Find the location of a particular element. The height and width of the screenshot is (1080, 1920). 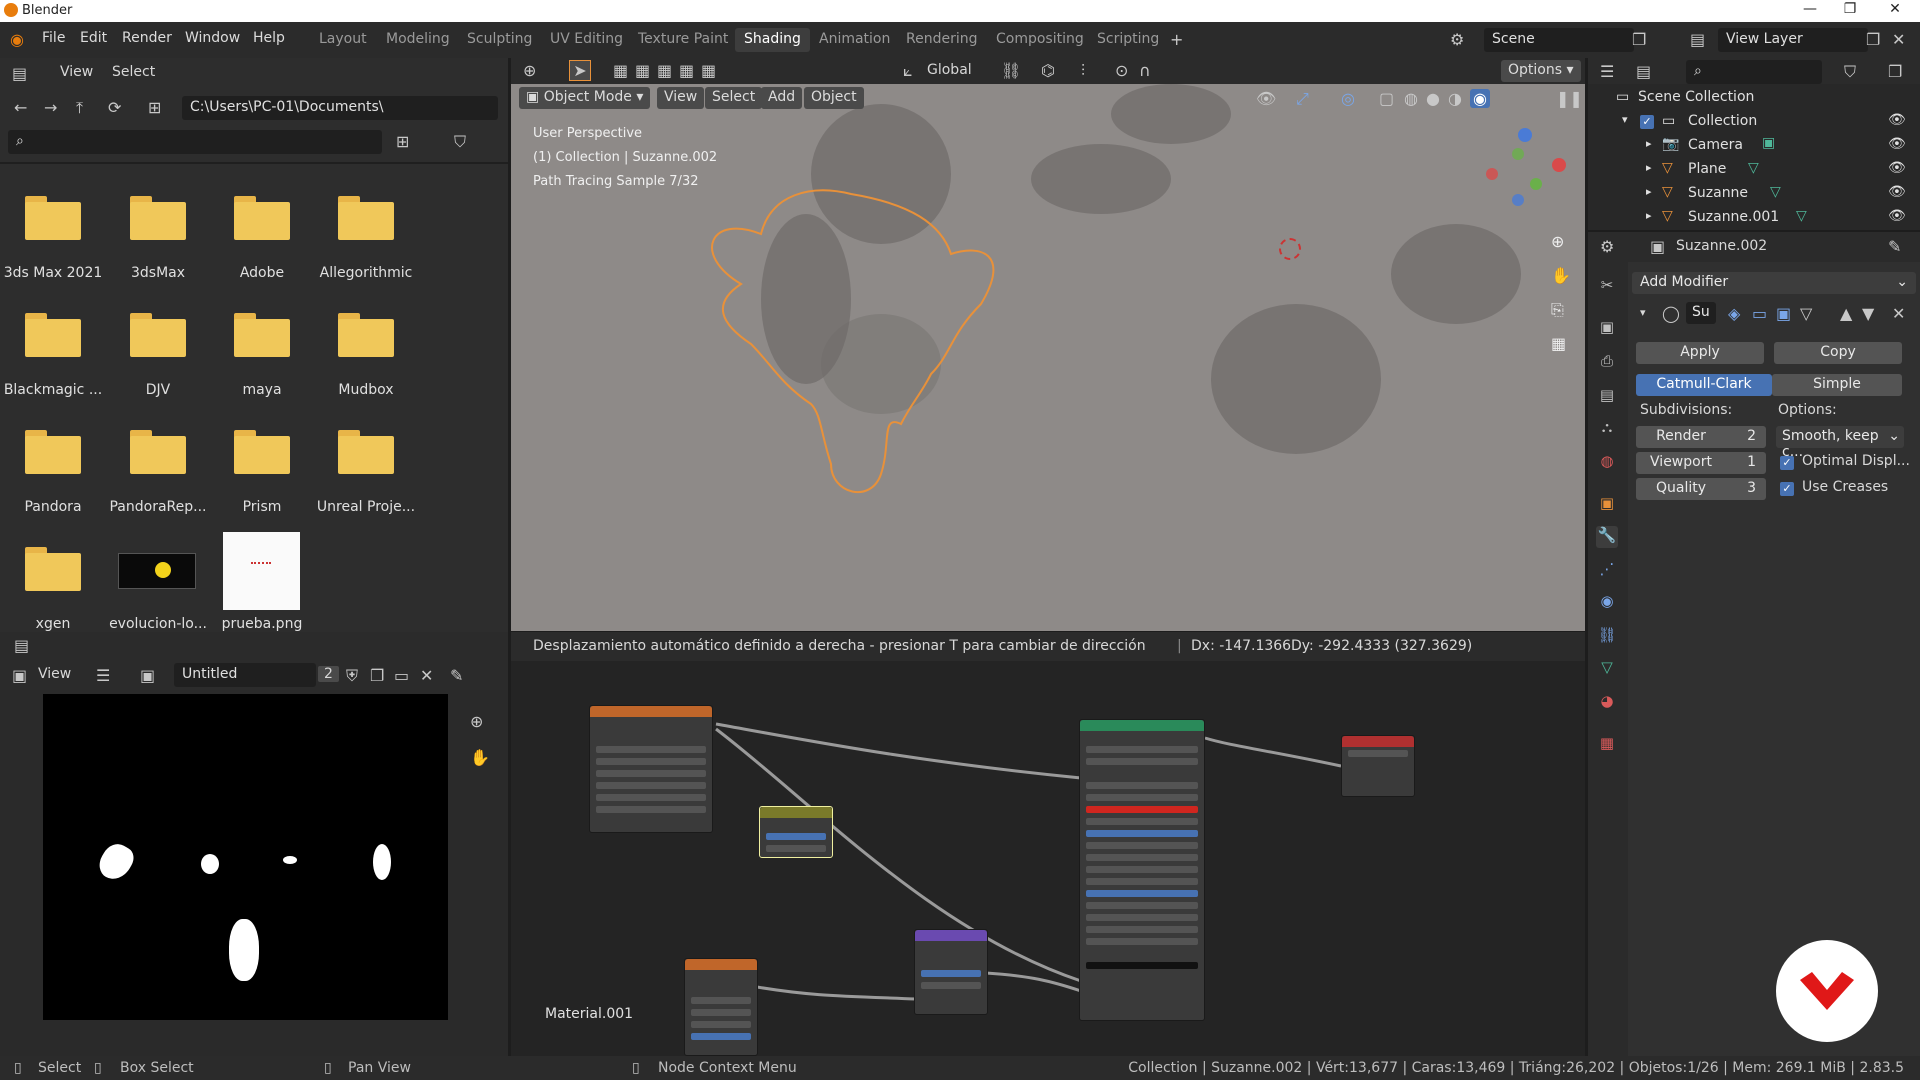

apply-button: Apply is located at coordinates (1700, 353).